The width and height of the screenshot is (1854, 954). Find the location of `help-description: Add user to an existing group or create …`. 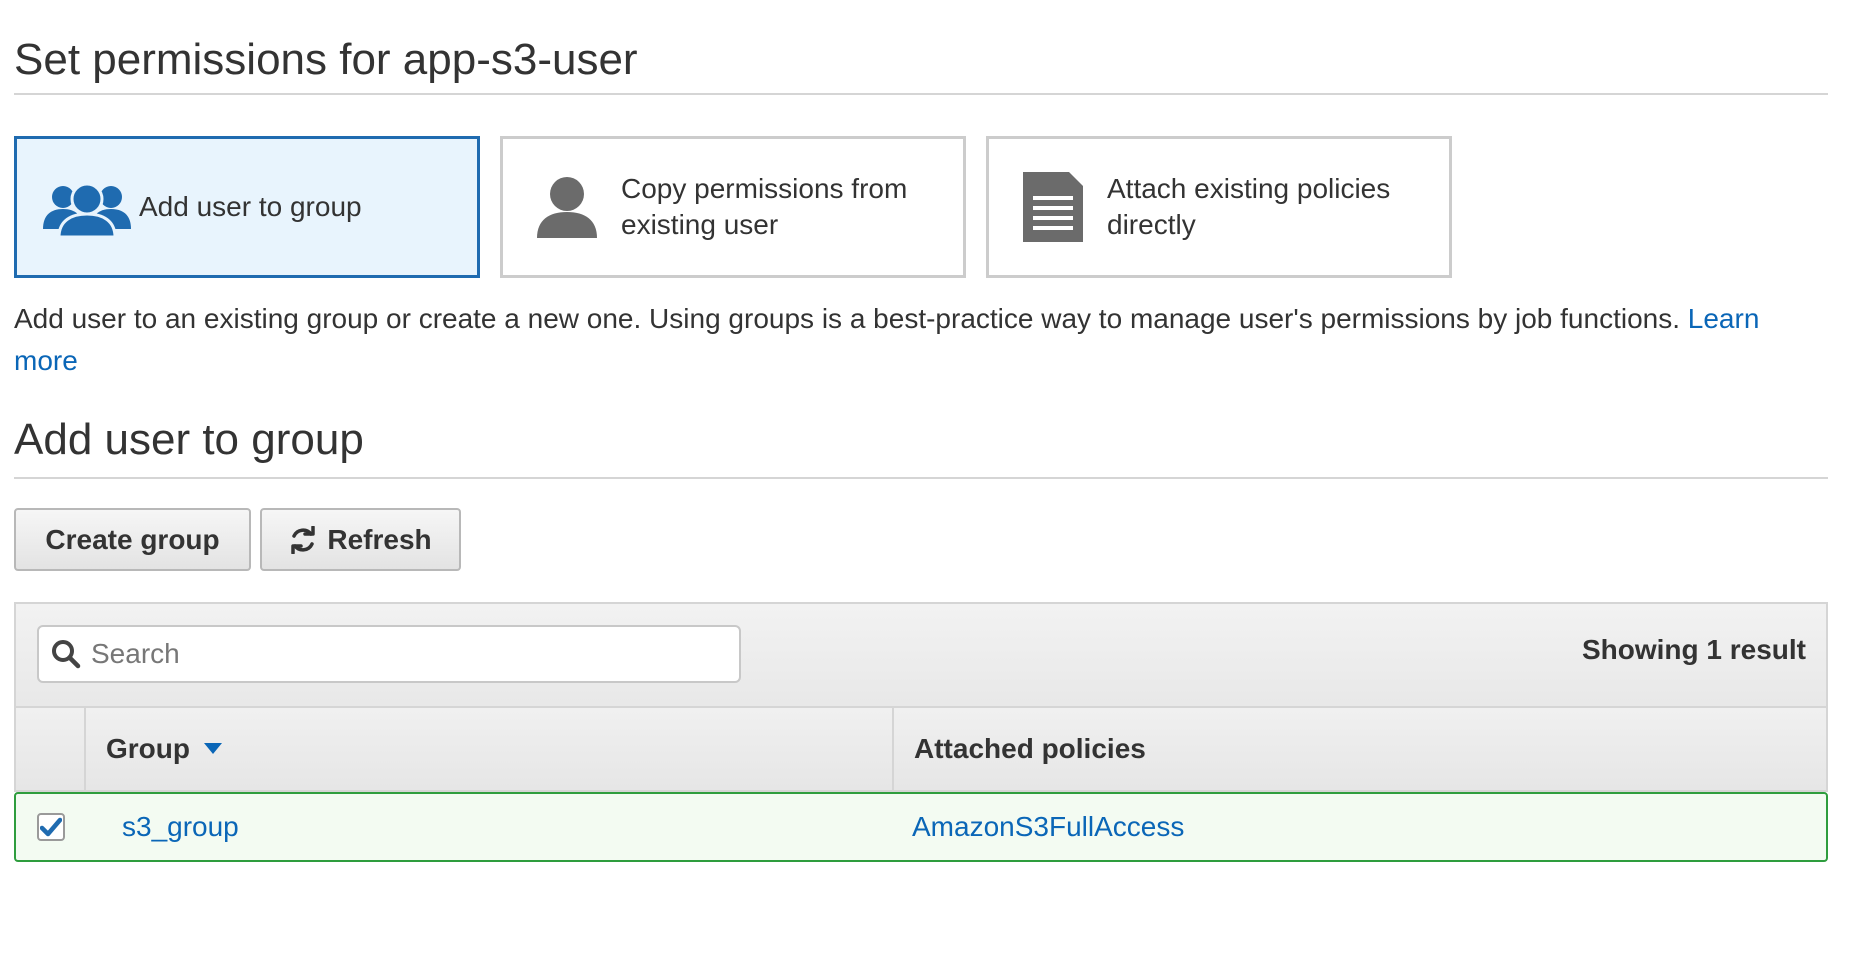

help-description: Add user to an existing group or create … is located at coordinates (847, 318).